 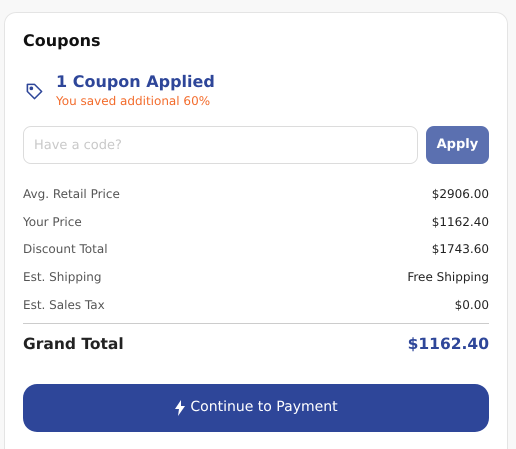 I want to click on summary-value: $1743.60, so click(x=460, y=249).